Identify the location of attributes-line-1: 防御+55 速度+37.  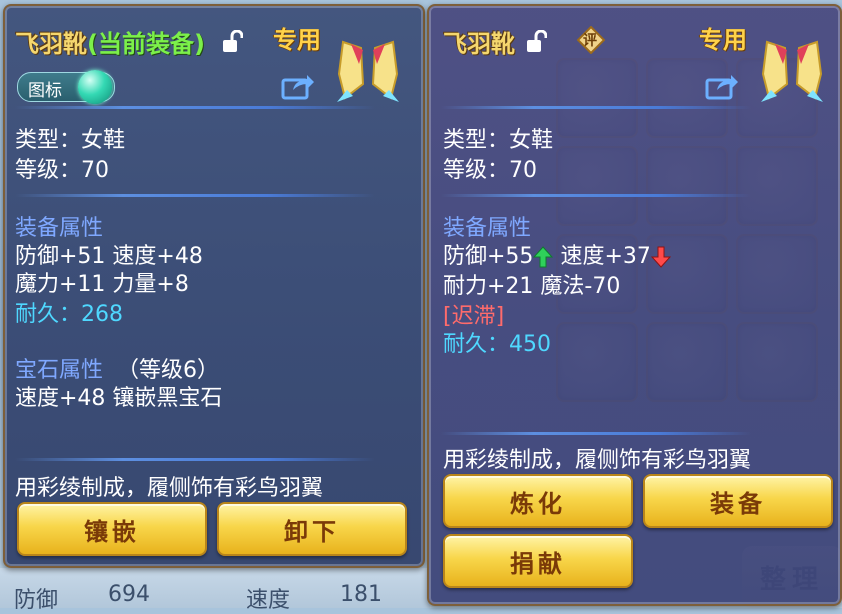
(557, 254).